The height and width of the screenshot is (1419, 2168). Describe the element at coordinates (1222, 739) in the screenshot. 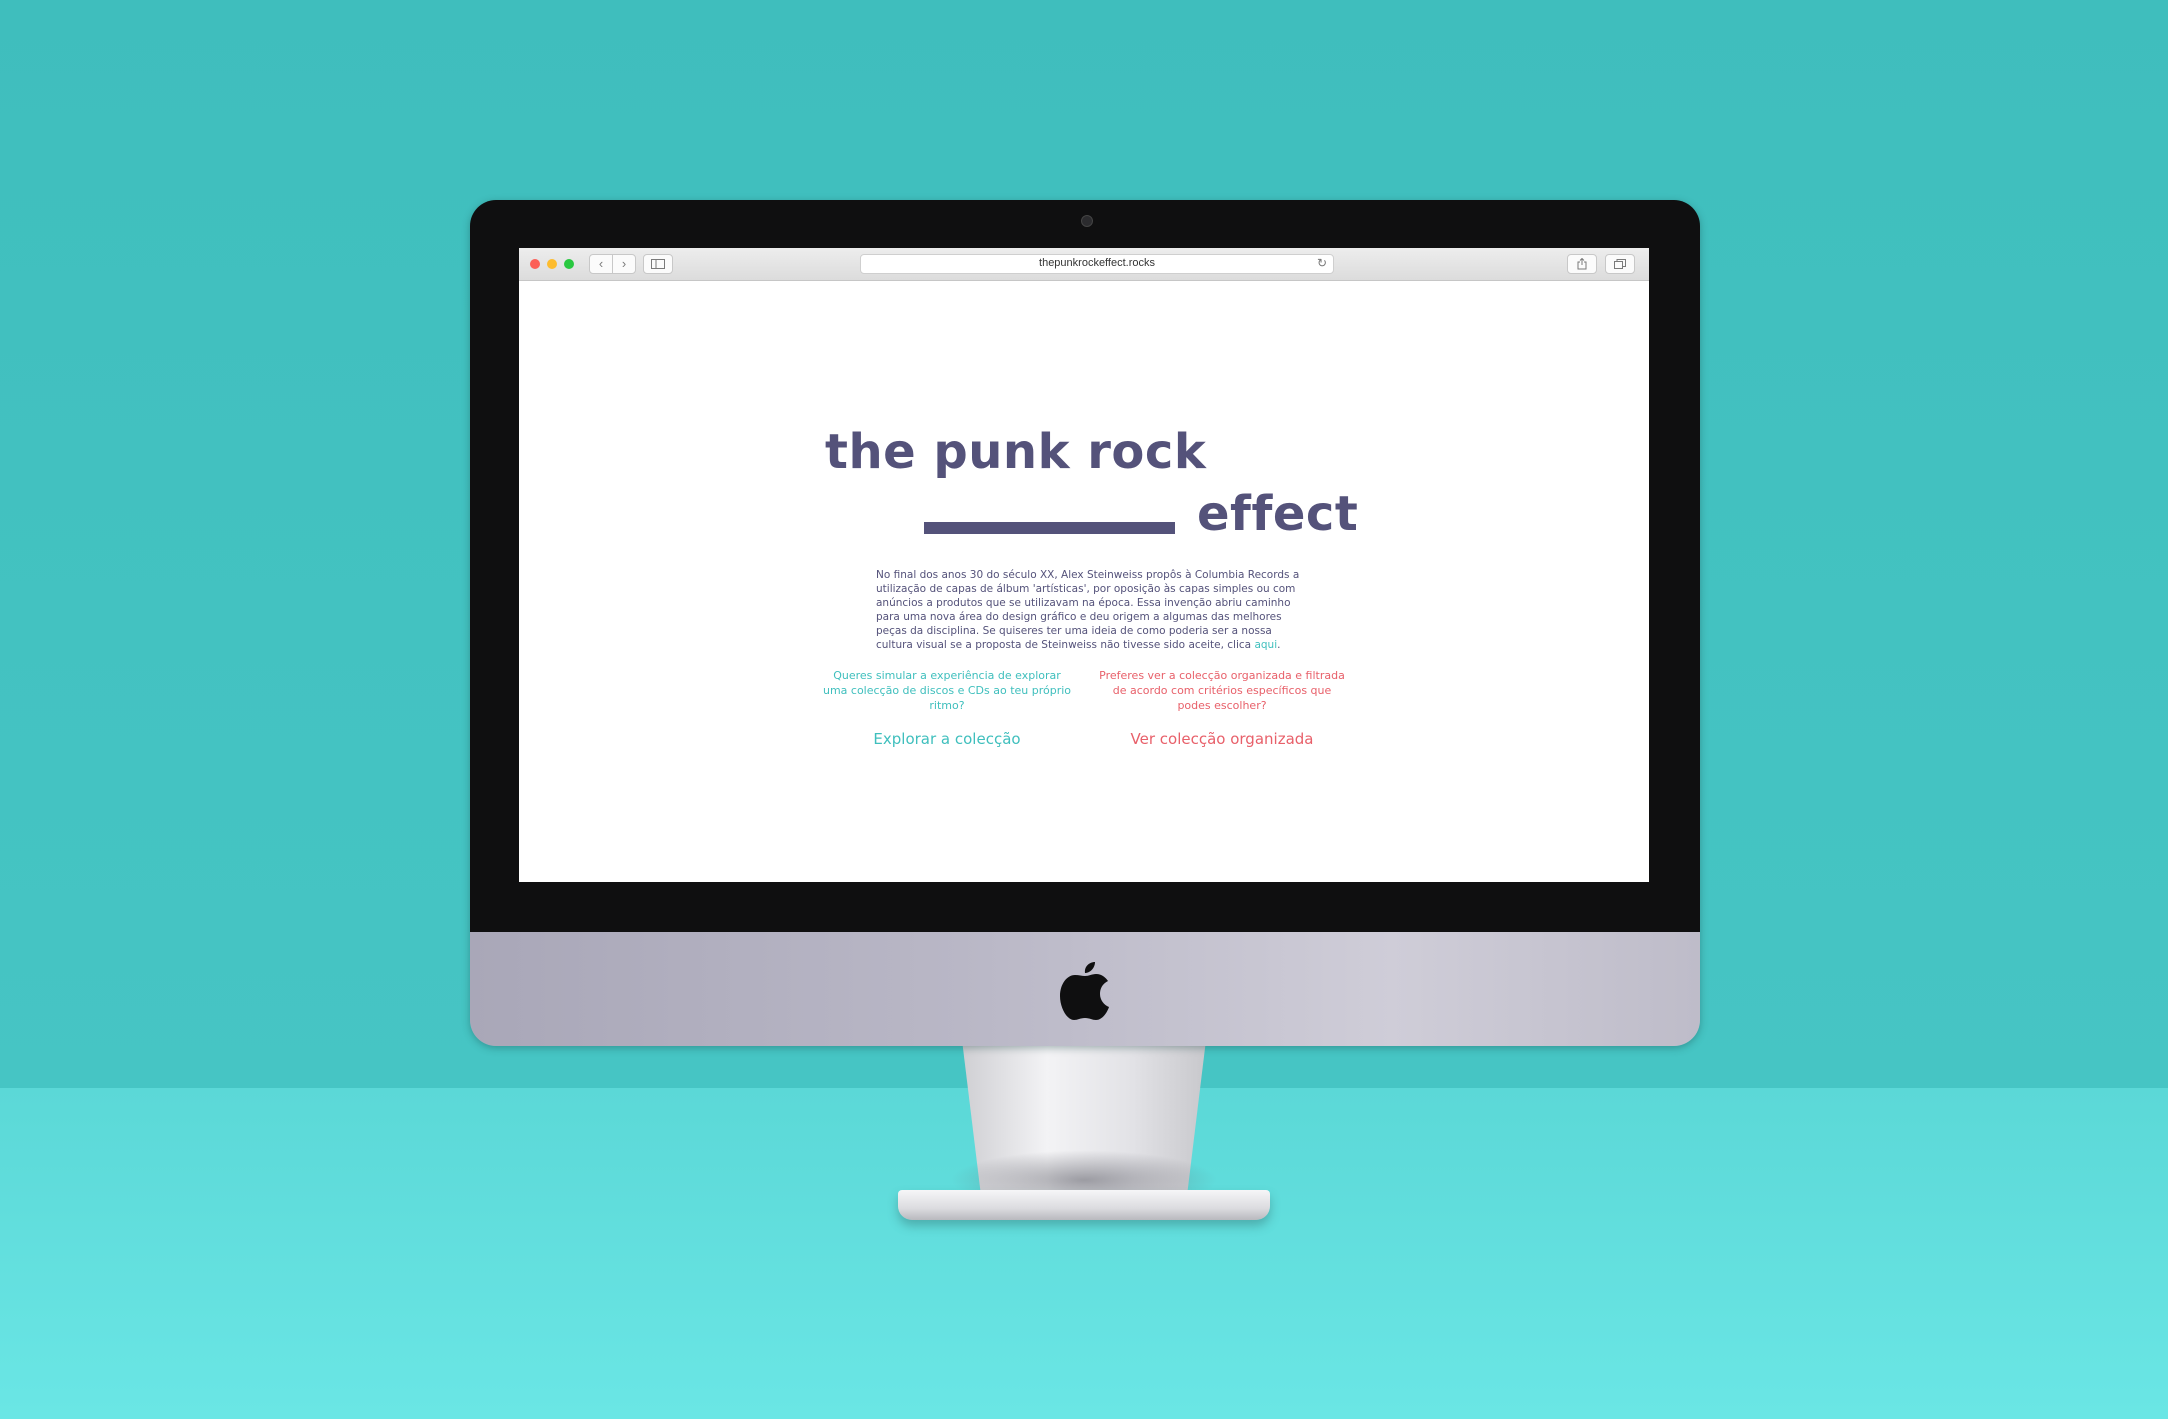

I see `organized-collection-link: Ver colecção organizada` at that location.